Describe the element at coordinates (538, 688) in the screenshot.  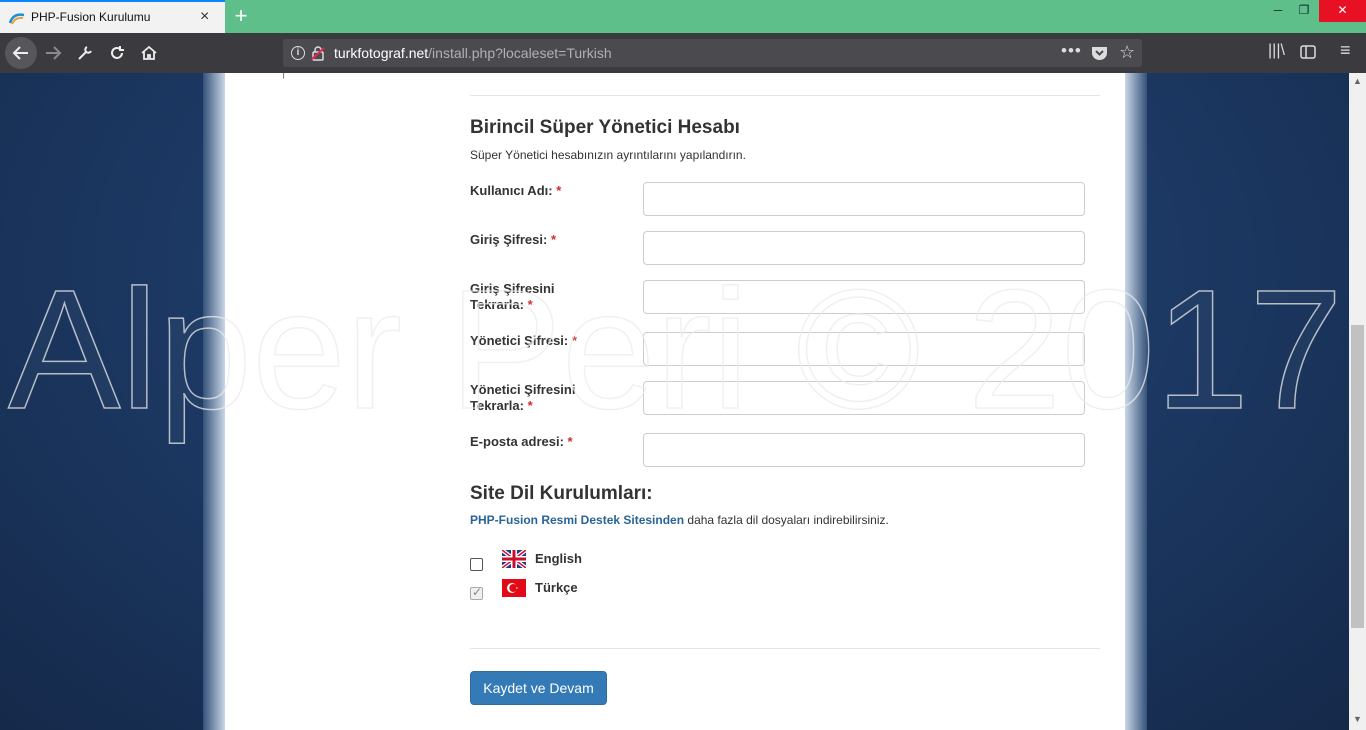
I see `save-and-continue-button: Kaydet ve Devam` at that location.